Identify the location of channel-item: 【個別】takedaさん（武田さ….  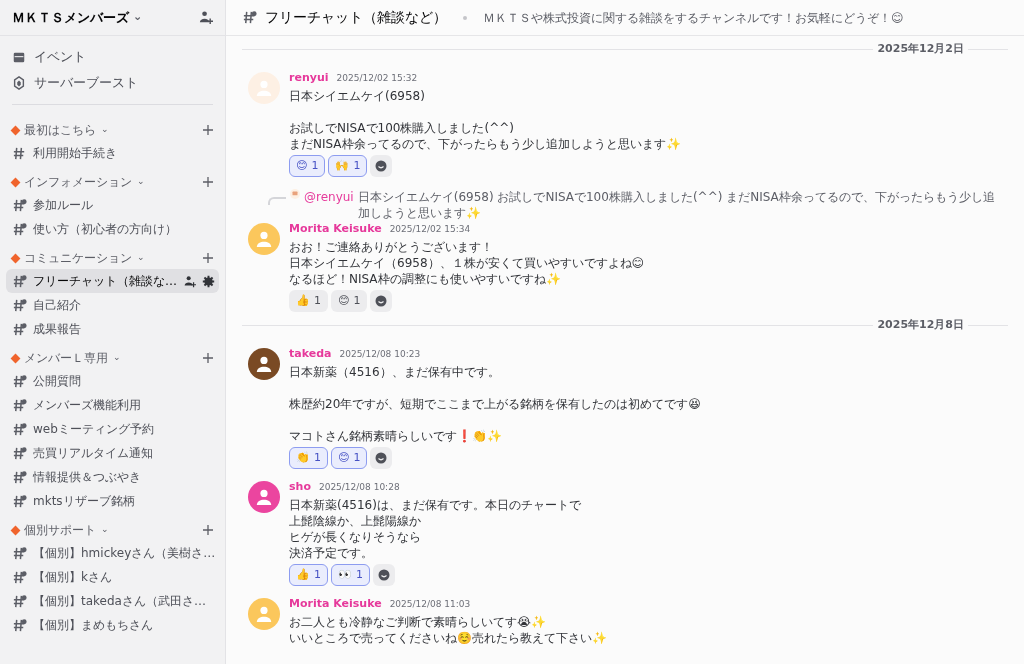
(112, 601).